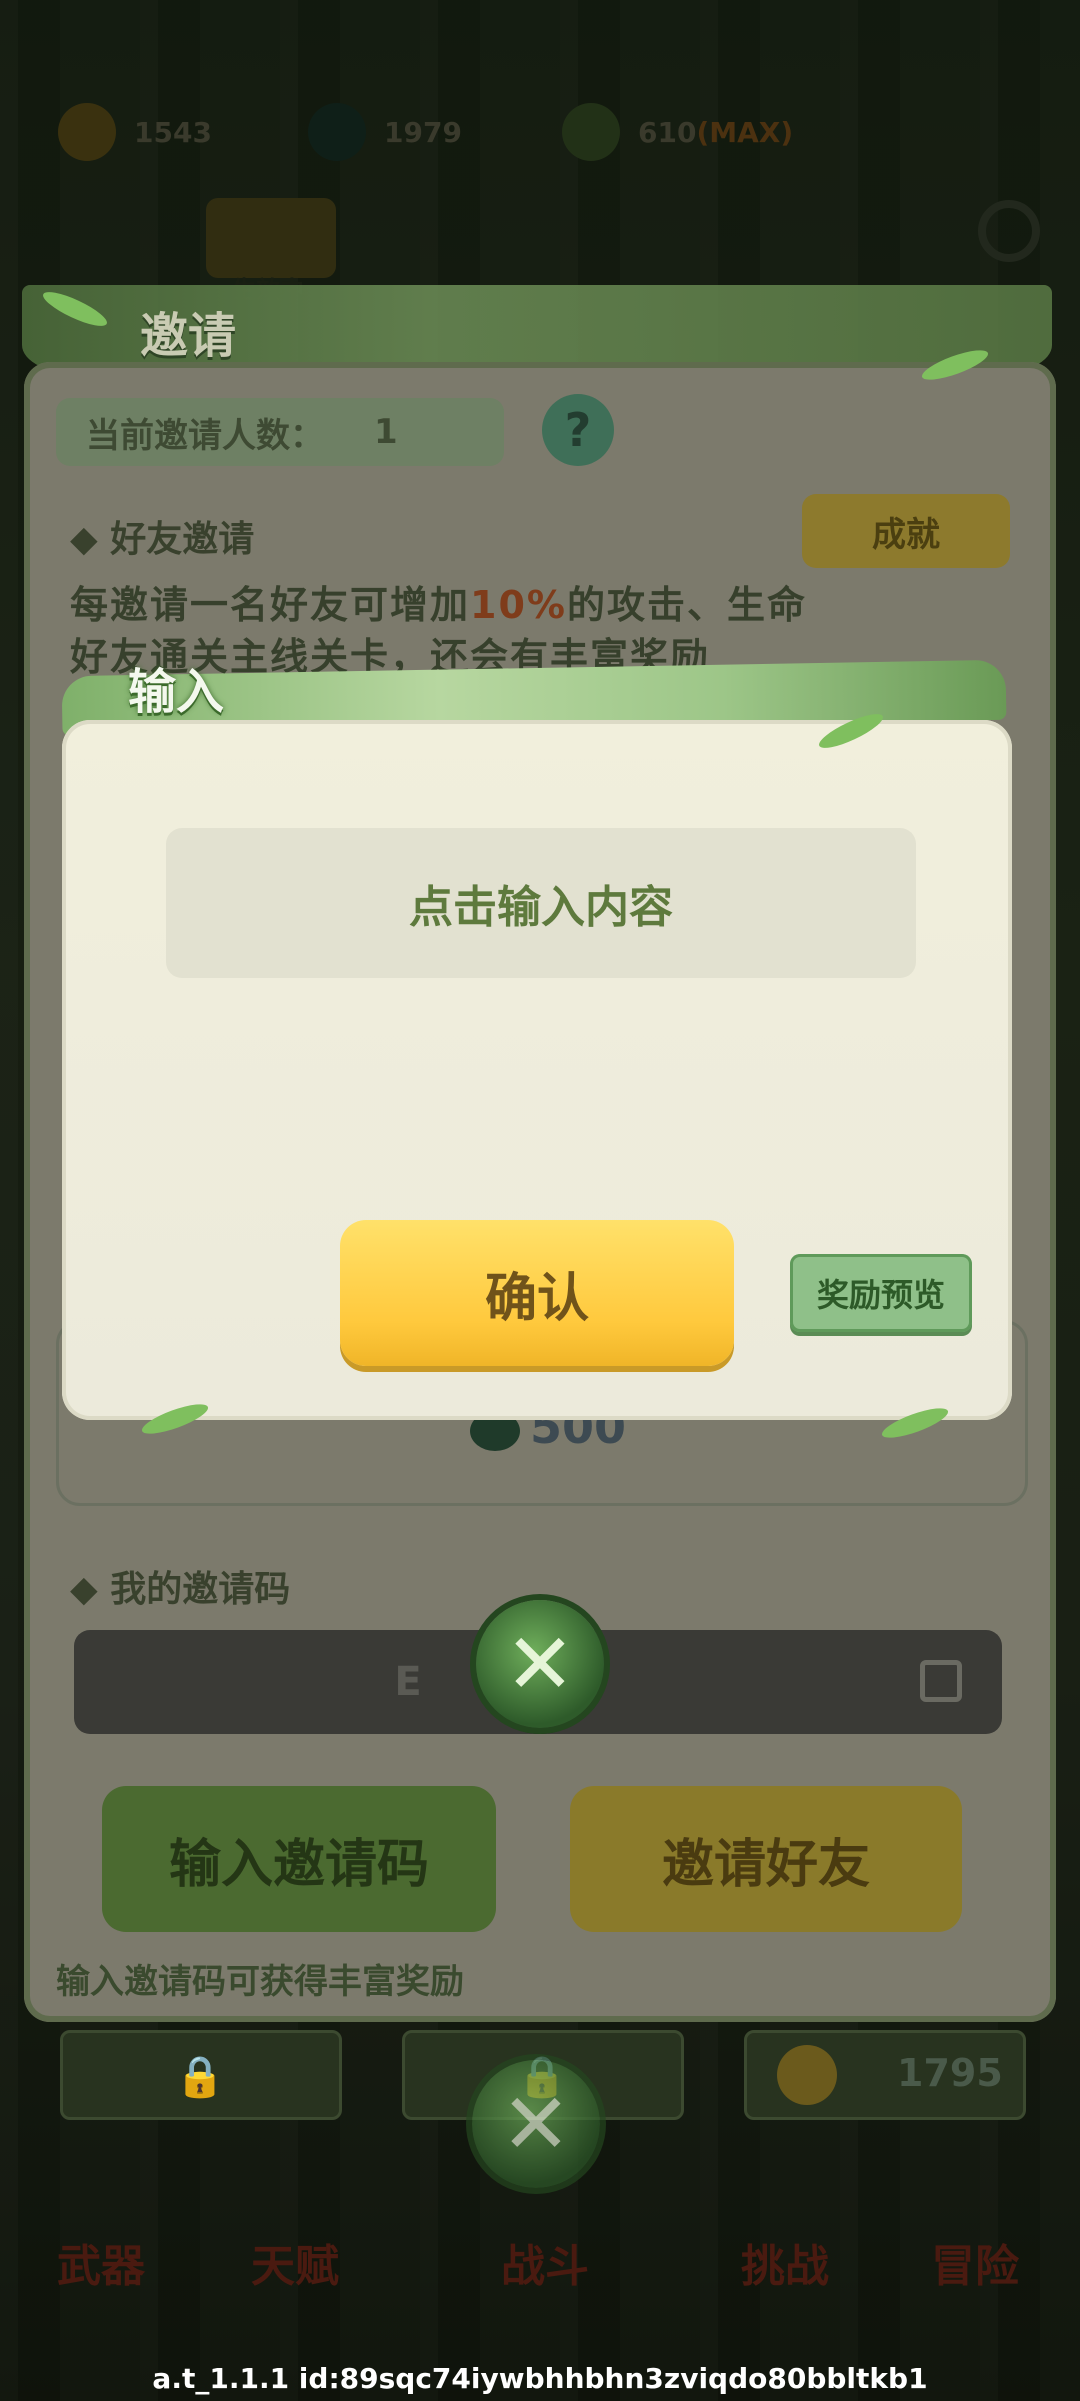 Image resolution: width=1080 pixels, height=2401 pixels. Describe the element at coordinates (205, 435) in the screenshot. I see `invite-count-label: 当前邀请人数：` at that location.